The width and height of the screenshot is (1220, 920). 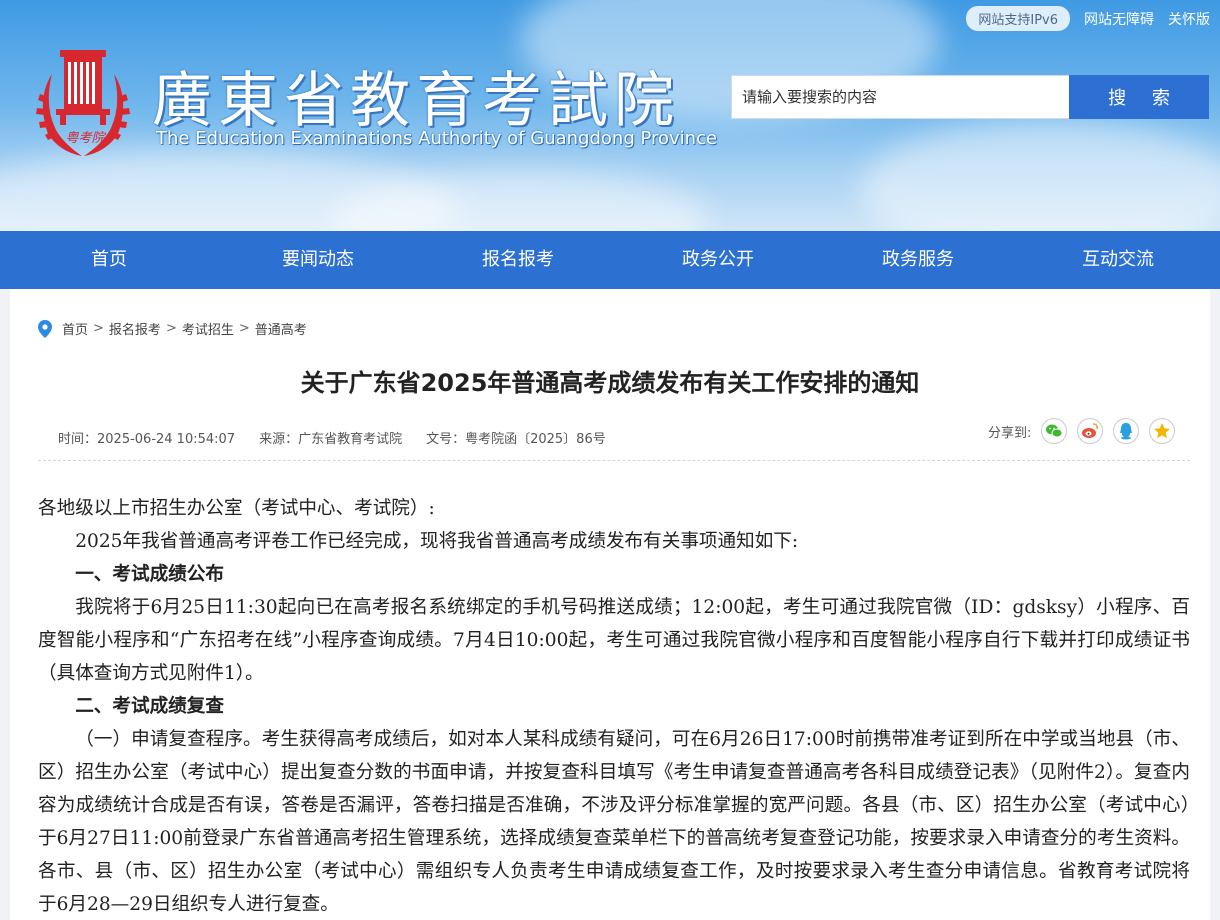 I want to click on nav-item-gov-services: 政务服务, so click(x=918, y=260).